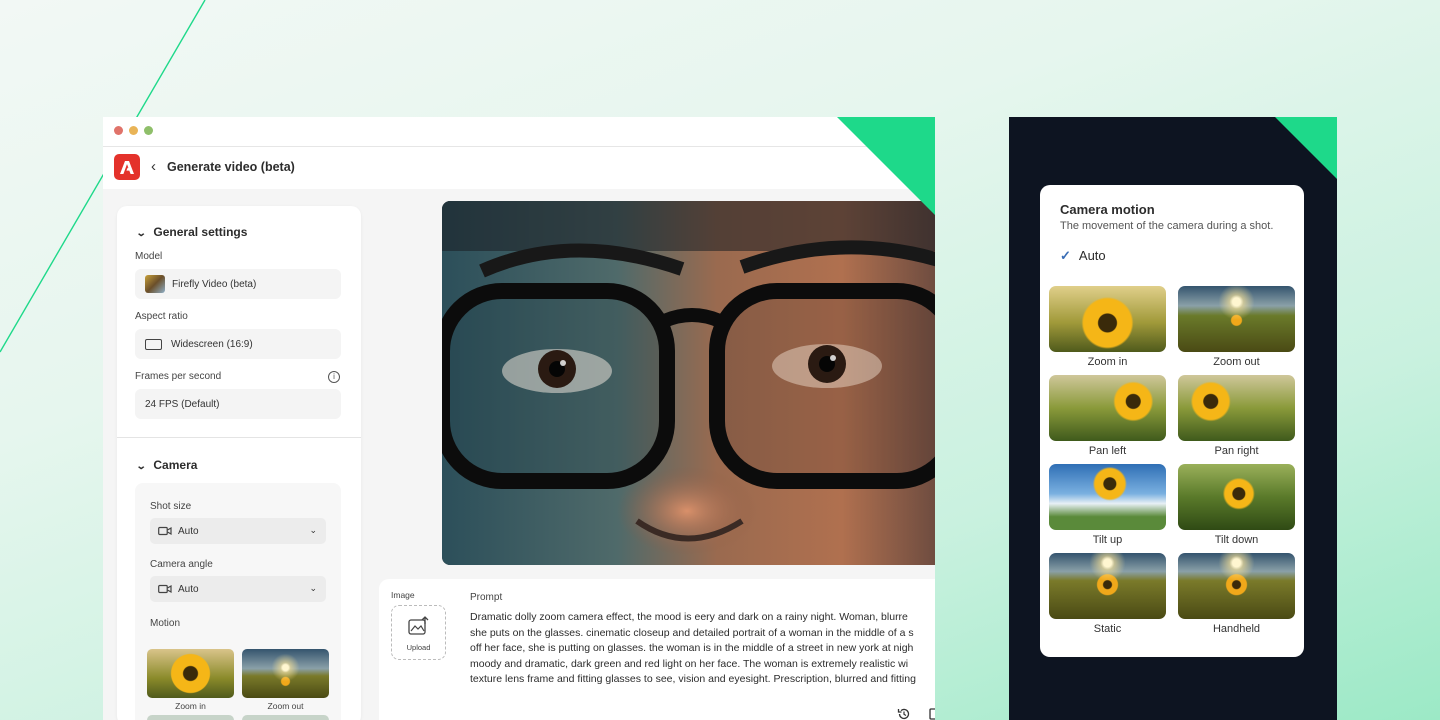 This screenshot has width=1440, height=720. Describe the element at coordinates (238, 589) in the screenshot. I see `camera-angle-dropdown: Auto ⌄` at that location.